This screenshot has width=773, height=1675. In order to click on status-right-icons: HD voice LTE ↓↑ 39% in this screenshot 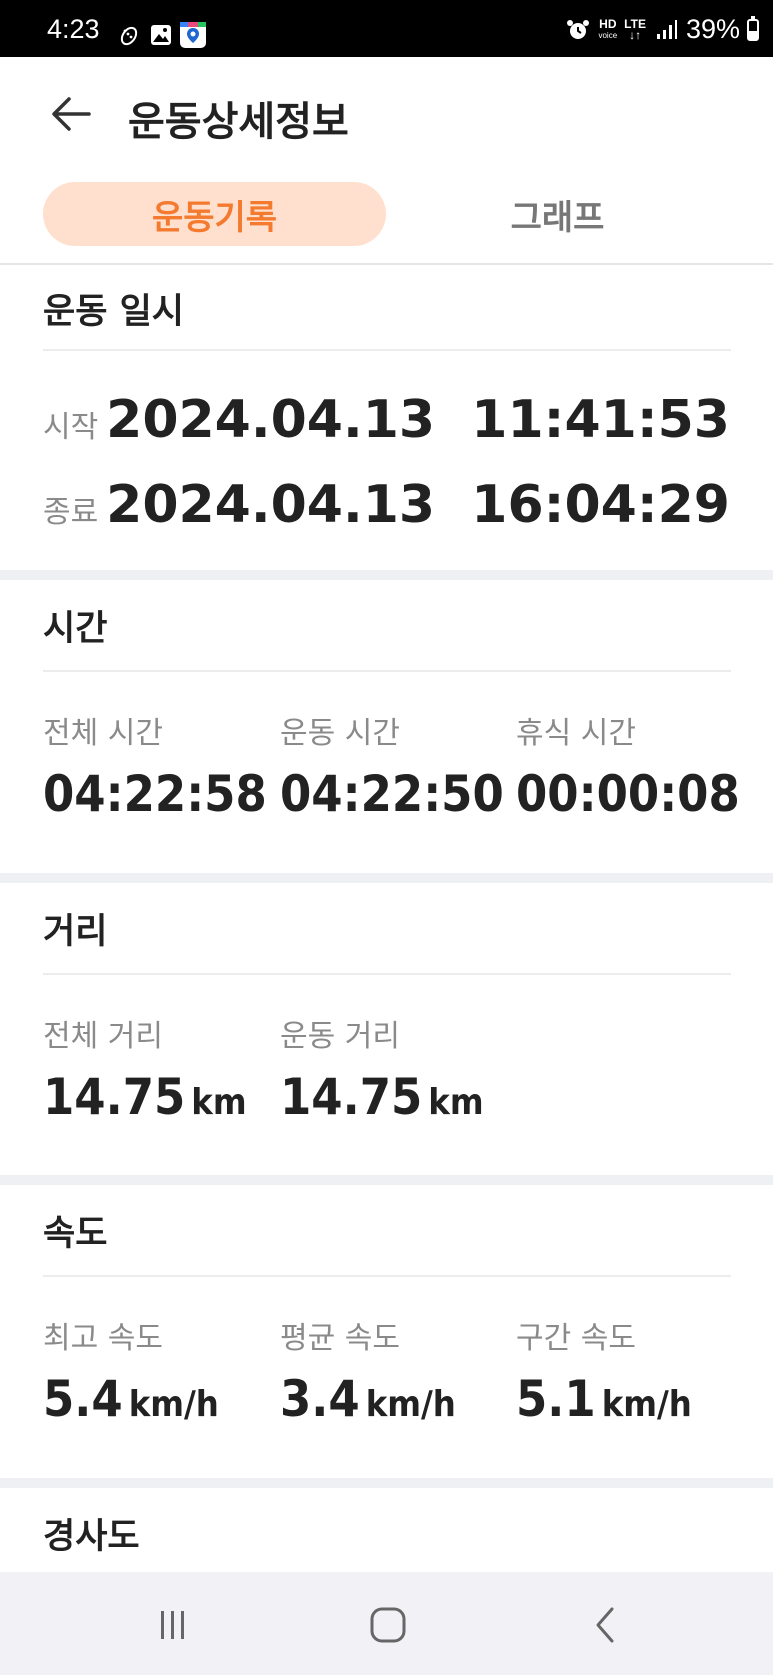, I will do `click(662, 29)`.